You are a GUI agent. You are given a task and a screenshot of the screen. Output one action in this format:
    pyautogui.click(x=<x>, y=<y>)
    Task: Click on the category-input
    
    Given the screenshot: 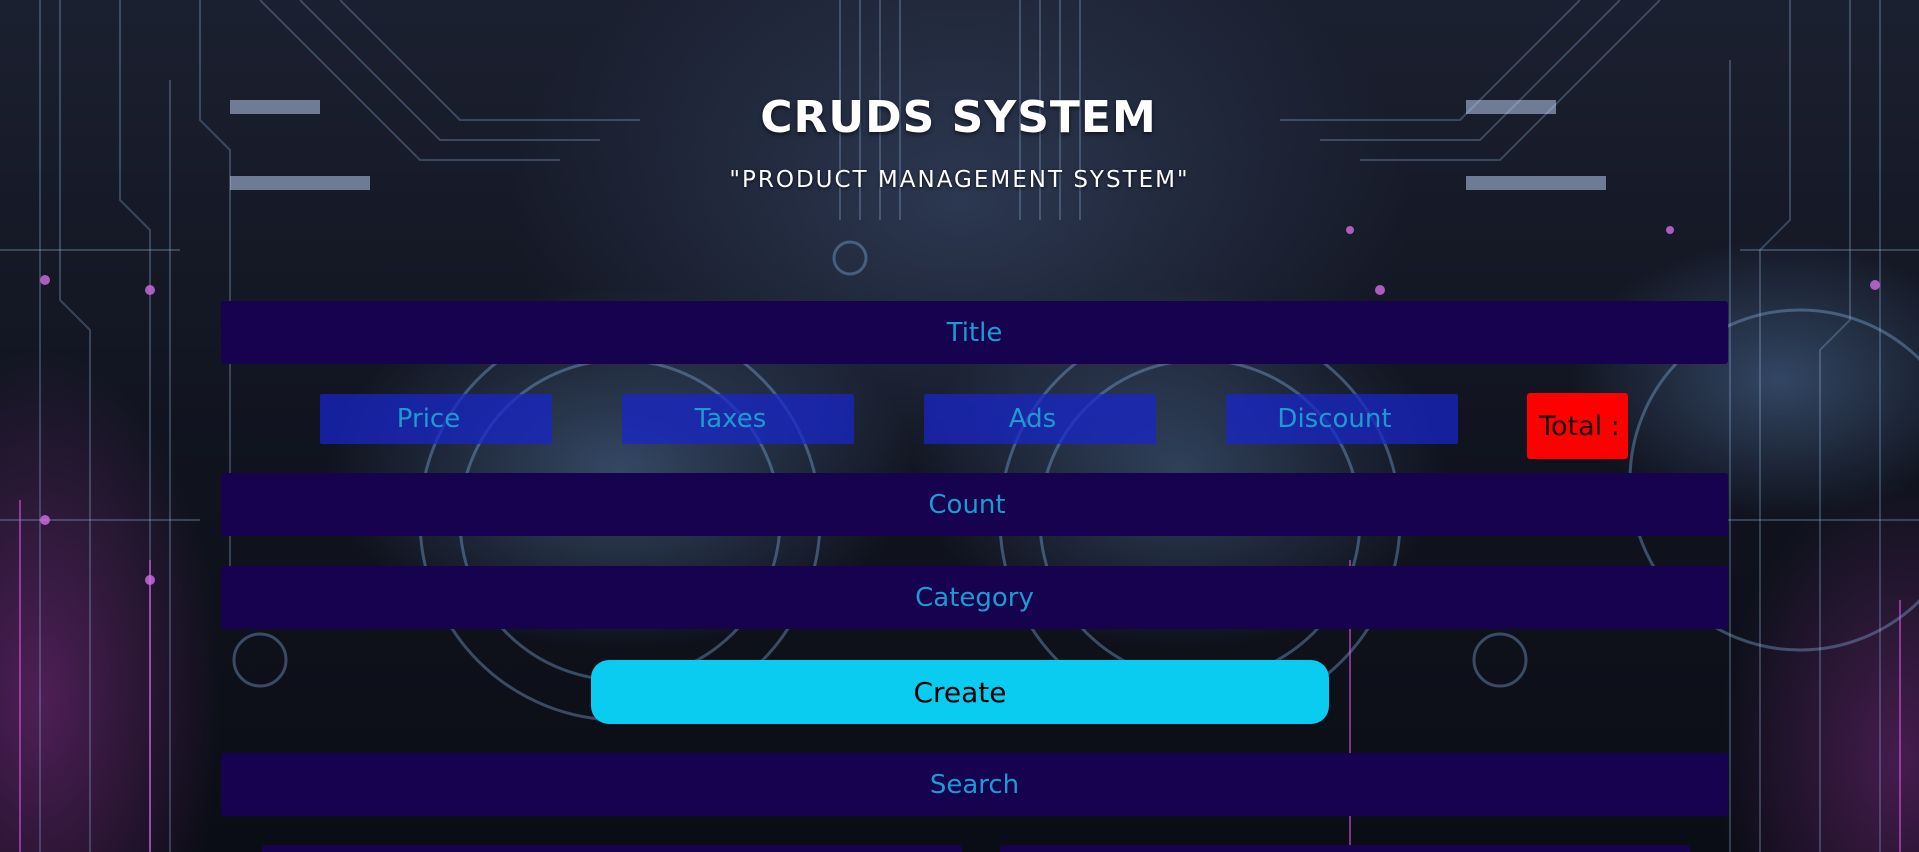 What is the action you would take?
    pyautogui.click(x=974, y=597)
    